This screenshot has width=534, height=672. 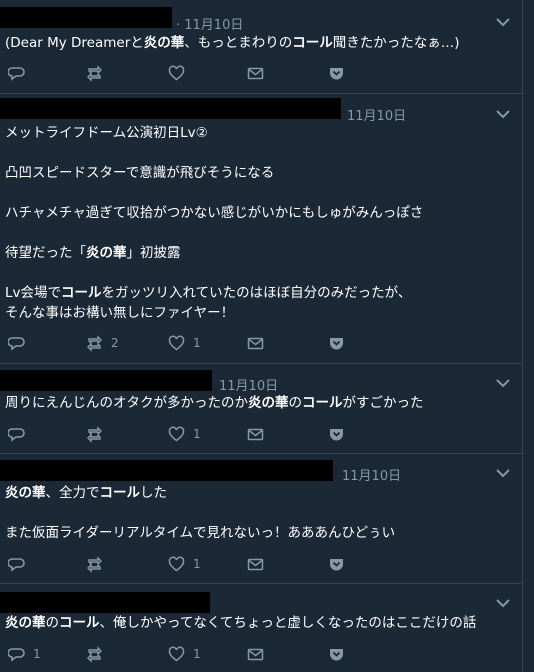 I want to click on tweet-3: 11月10日 周りにえんじんのオタクが多かったのか炎の華のコールがすごかった 1, so click(x=261, y=409).